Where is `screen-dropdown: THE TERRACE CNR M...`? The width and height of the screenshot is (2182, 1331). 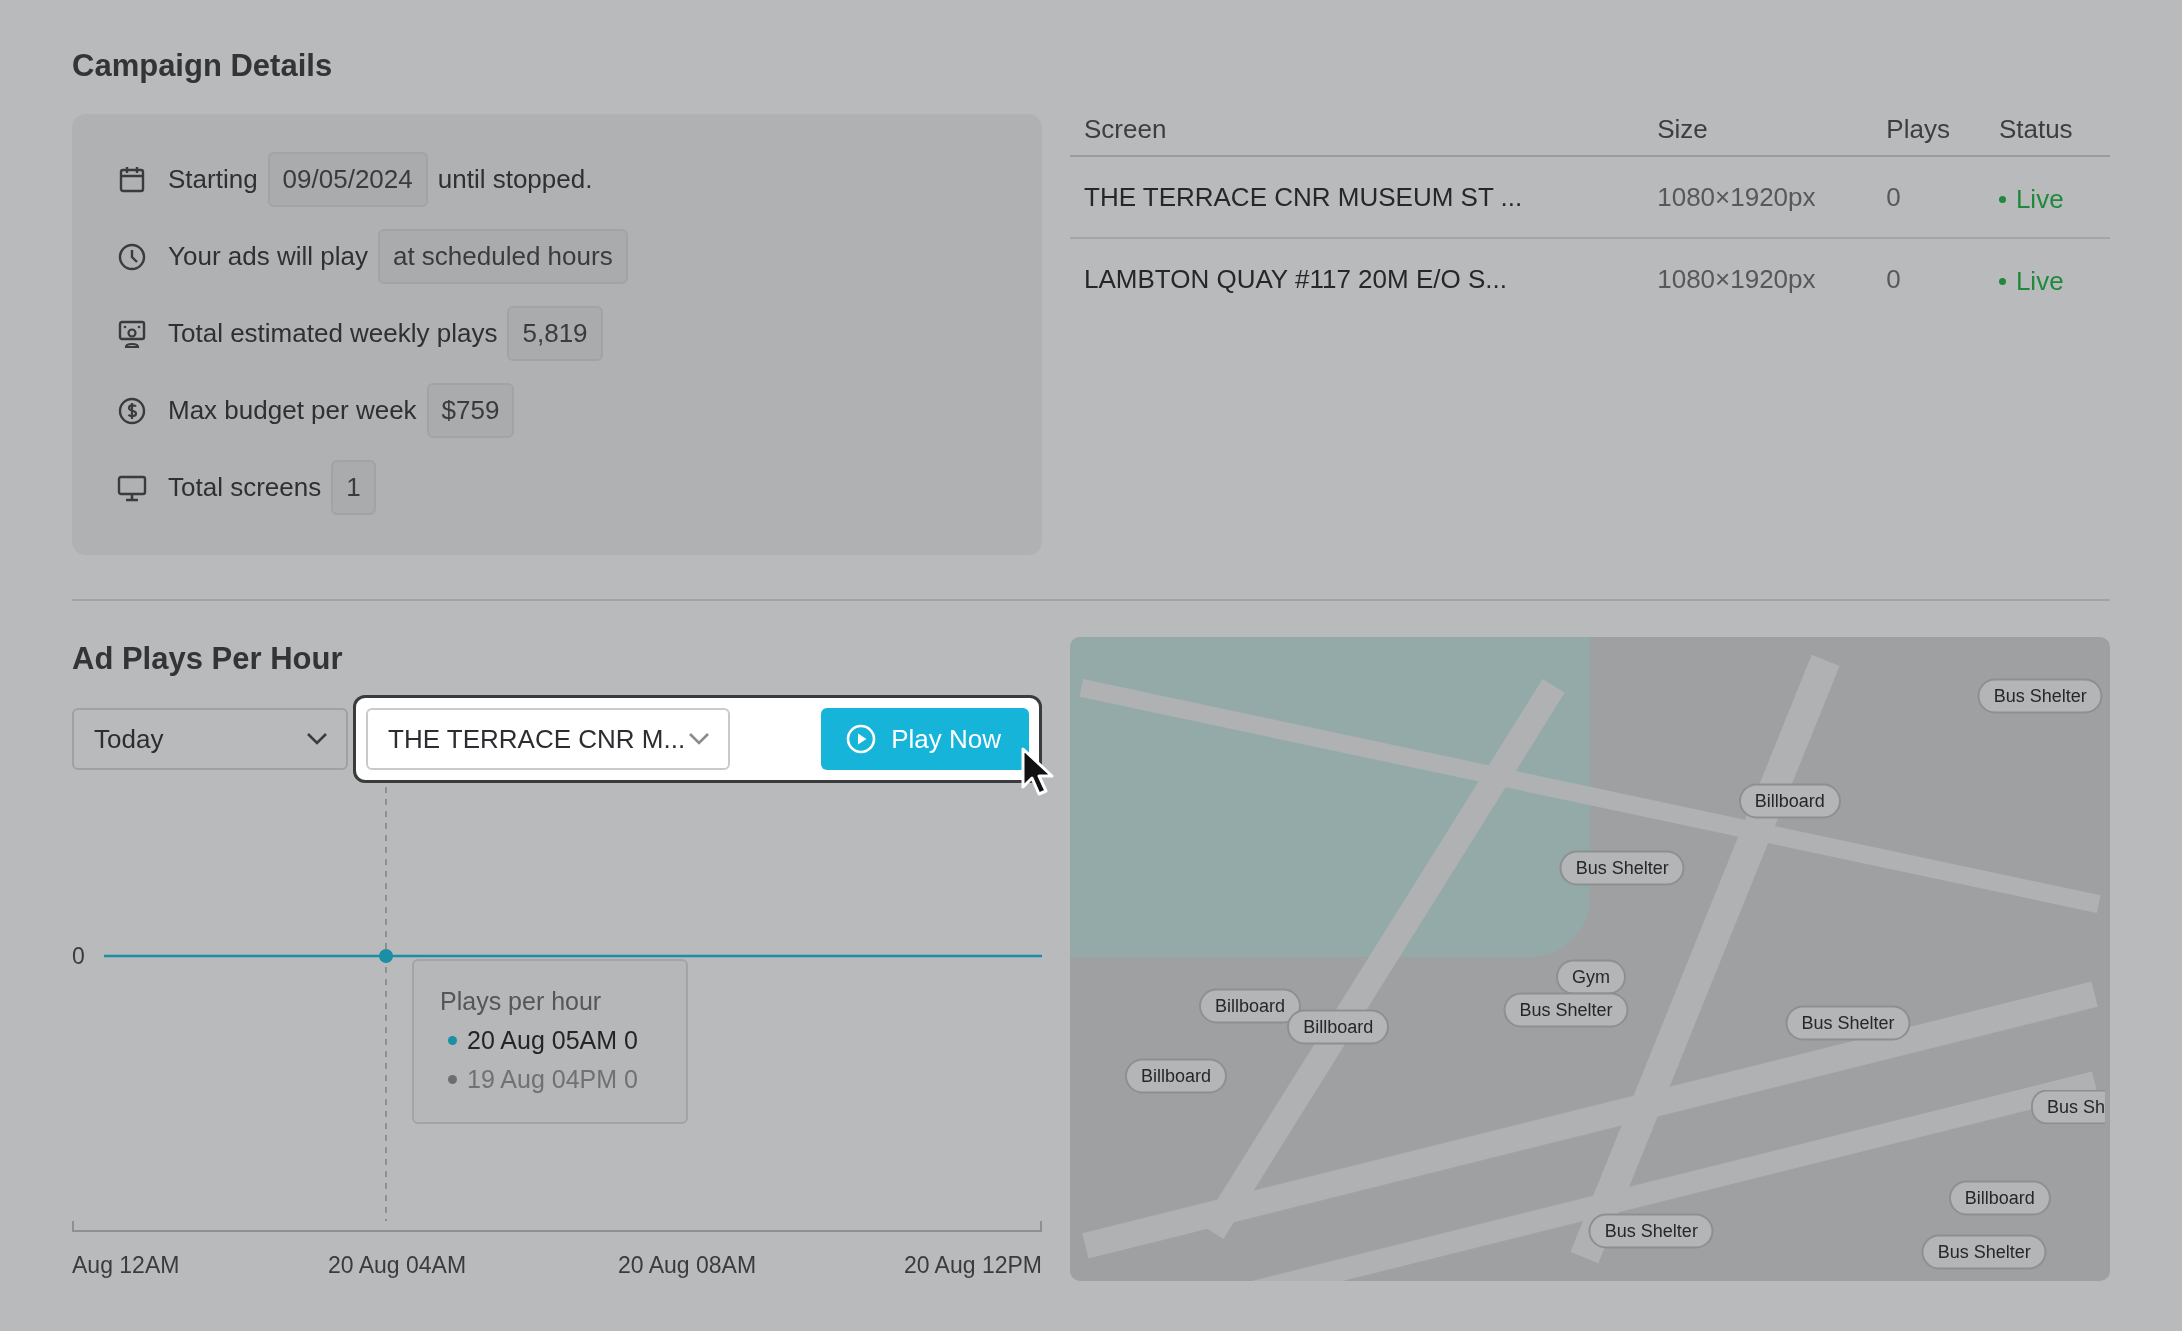
screen-dropdown: THE TERRACE CNR M... is located at coordinates (548, 739).